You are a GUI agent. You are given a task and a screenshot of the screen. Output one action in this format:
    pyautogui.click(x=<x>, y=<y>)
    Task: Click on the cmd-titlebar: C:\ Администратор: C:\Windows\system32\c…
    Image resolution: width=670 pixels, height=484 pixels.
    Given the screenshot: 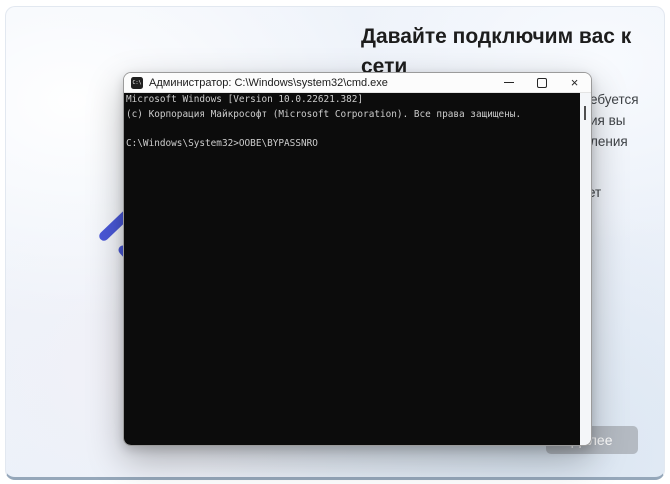 What is the action you would take?
    pyautogui.click(x=357, y=83)
    